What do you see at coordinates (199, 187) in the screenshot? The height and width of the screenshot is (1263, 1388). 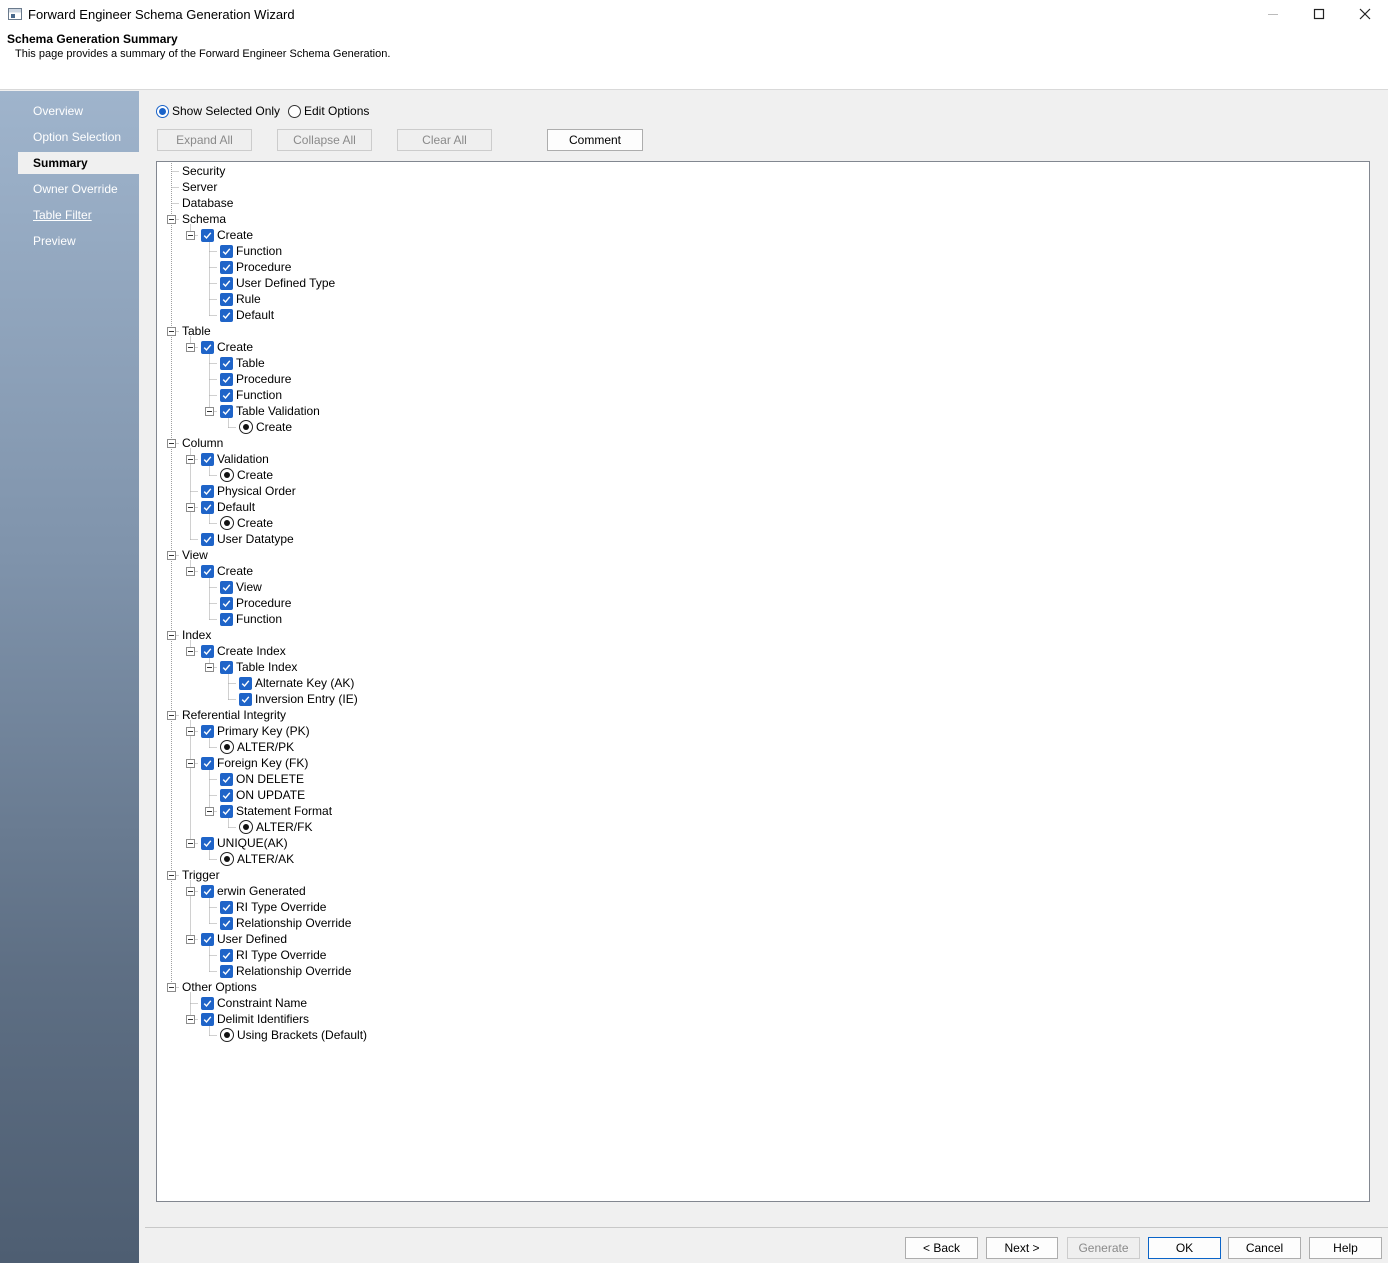 I see `tree-node: Server` at bounding box center [199, 187].